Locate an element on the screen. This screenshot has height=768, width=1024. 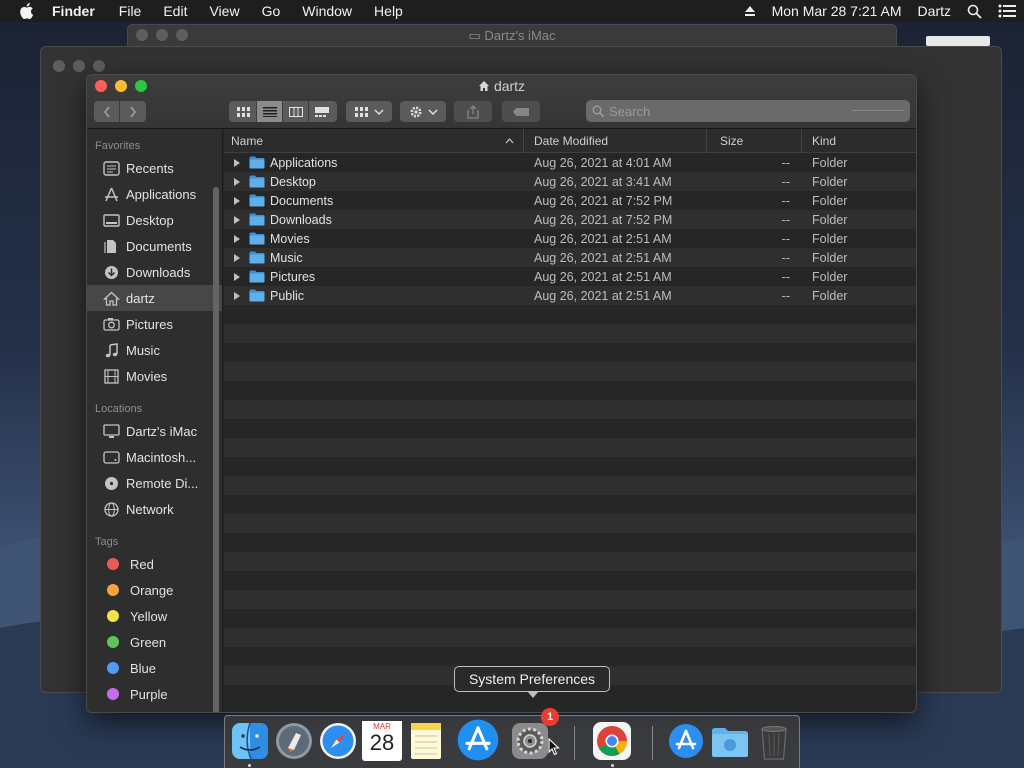
sidebar-item-movies: Movies is located at coordinates (154, 376).